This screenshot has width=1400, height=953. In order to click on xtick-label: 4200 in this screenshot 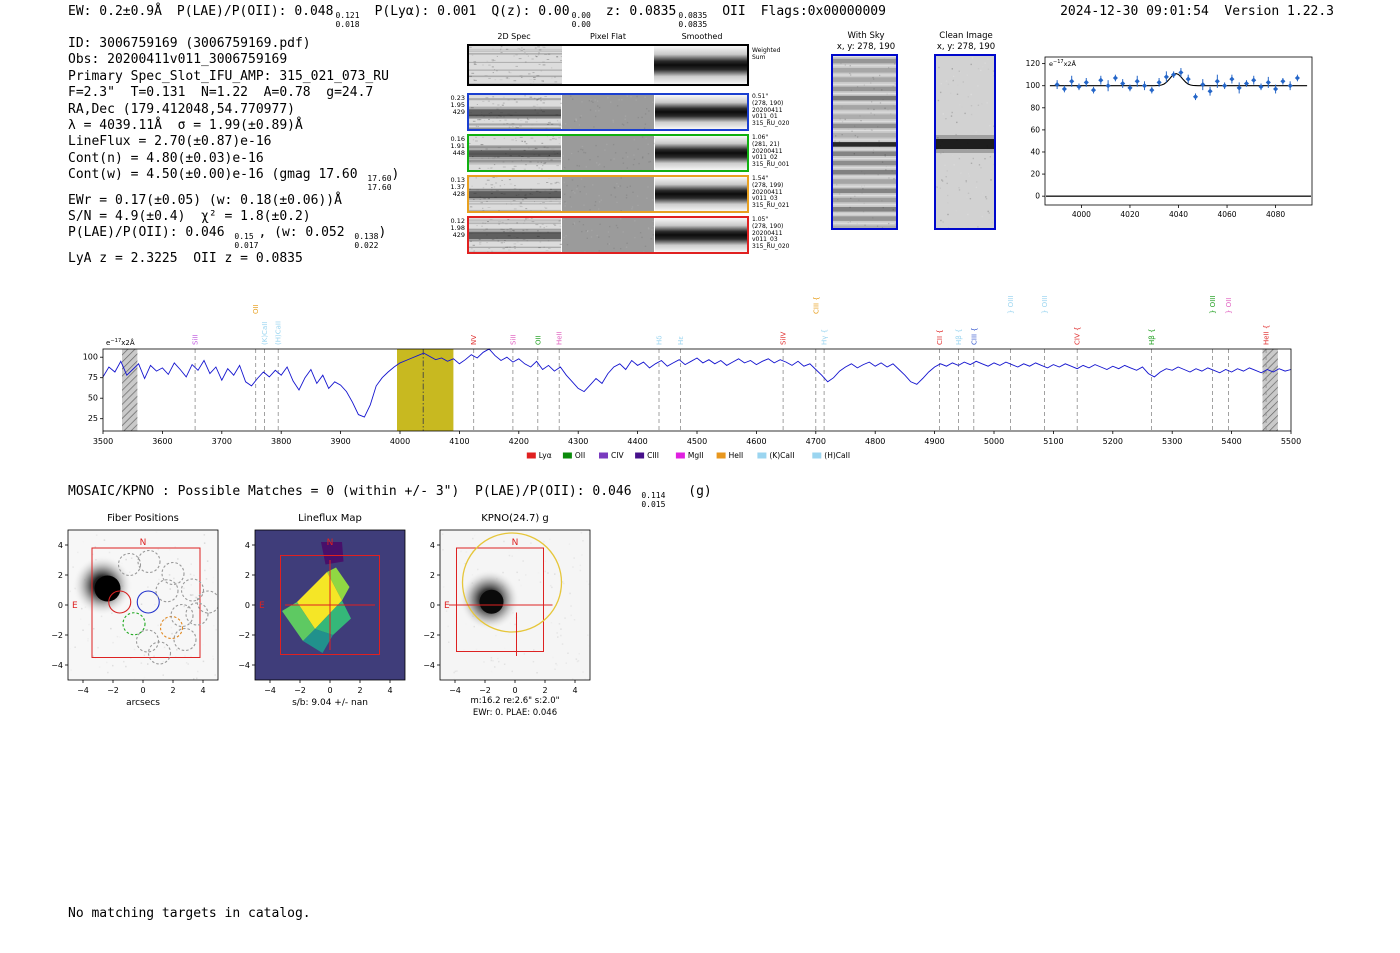, I will do `click(519, 441)`.